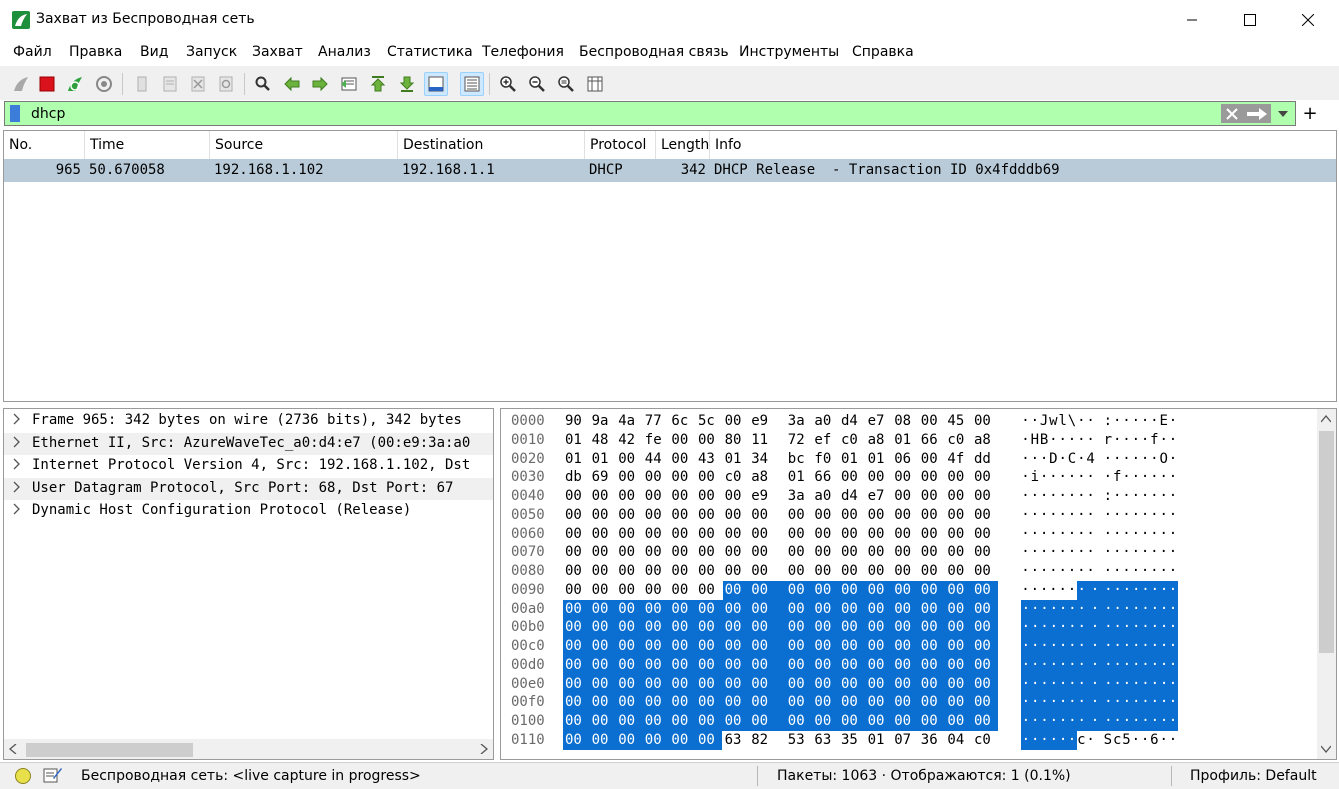 The image size is (1339, 789). I want to click on menu-telephony: Телефония, so click(523, 52).